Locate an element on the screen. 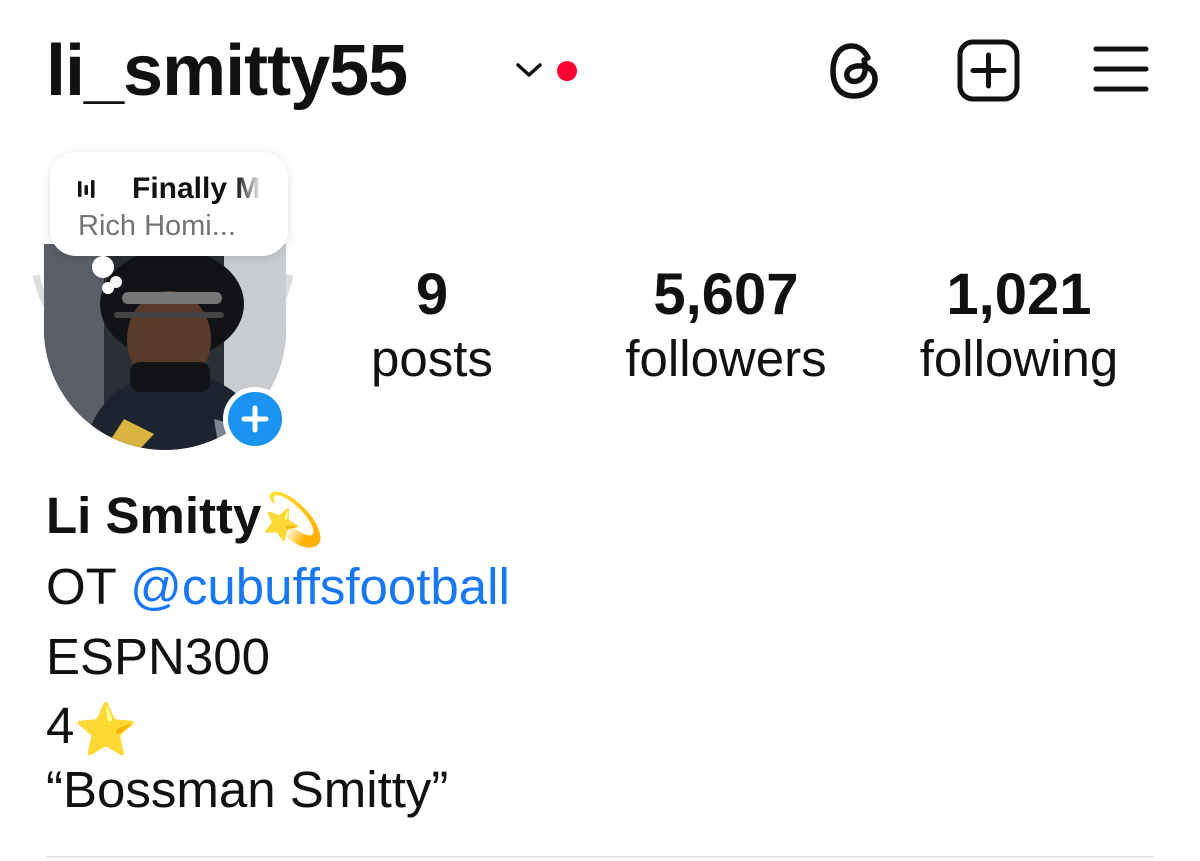 The height and width of the screenshot is (861, 1200). following-label: following is located at coordinates (1019, 358).